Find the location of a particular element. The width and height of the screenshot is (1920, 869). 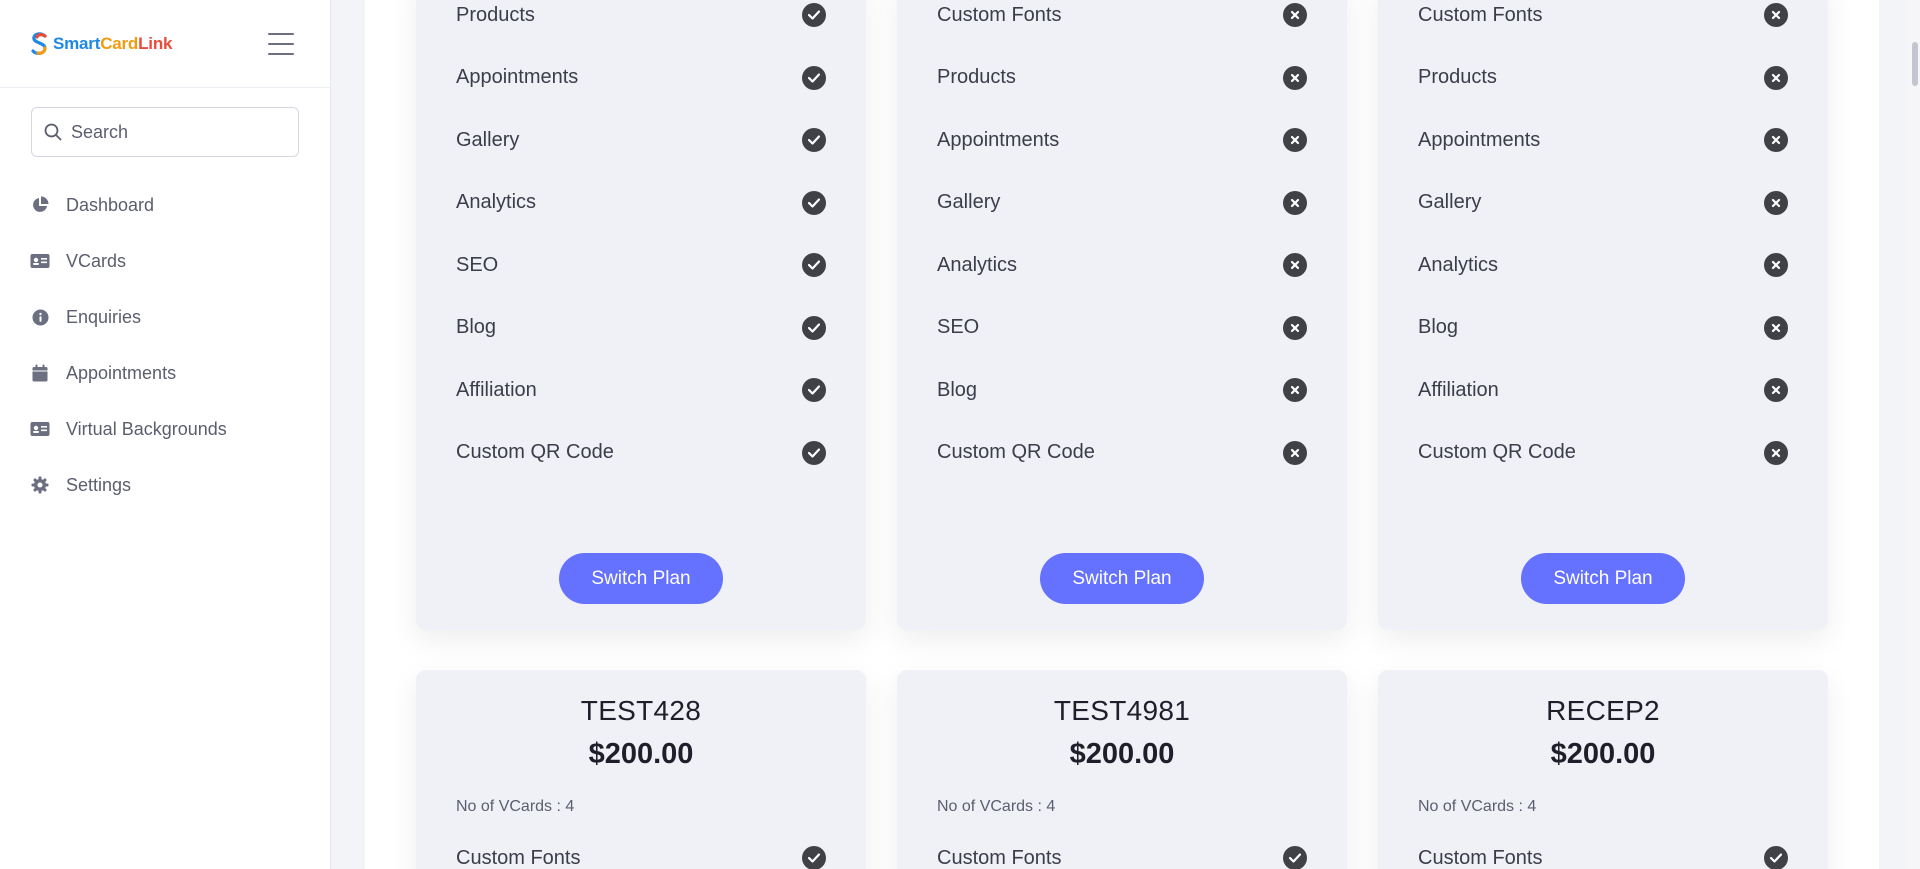

logo-text: SmartCardLink is located at coordinates (112, 44).